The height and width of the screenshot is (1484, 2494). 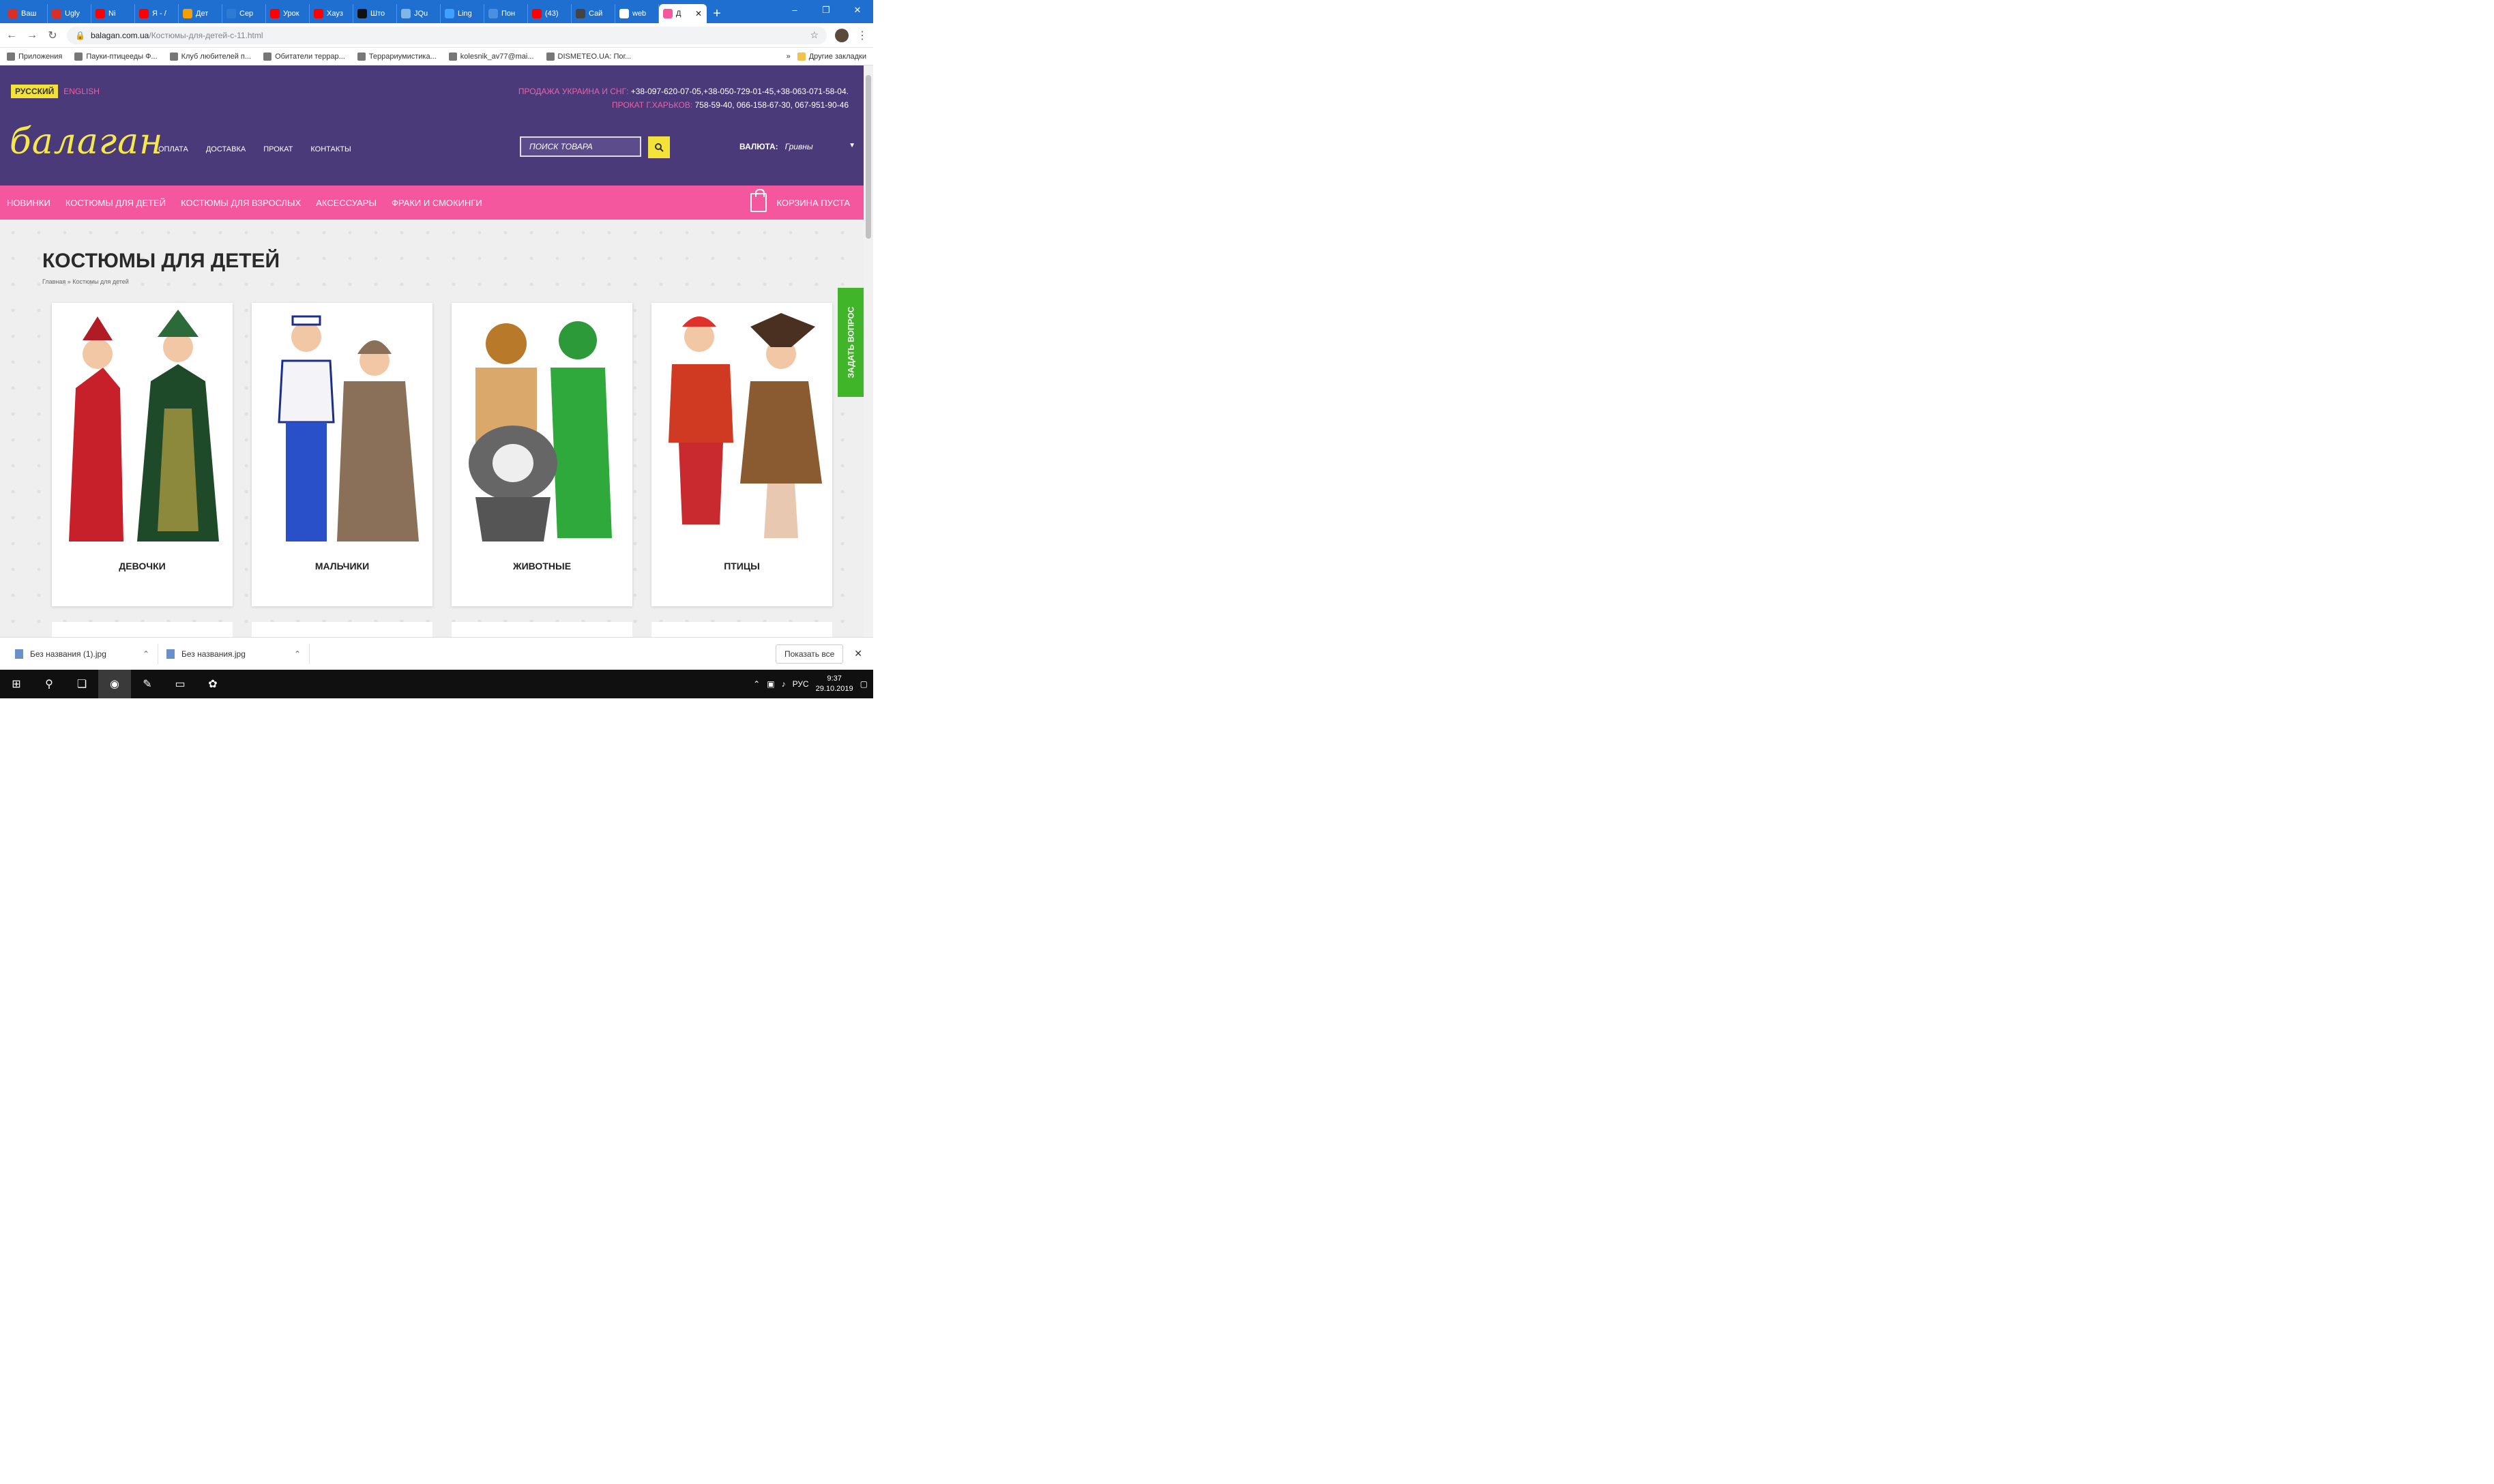 I want to click on cat-adults: КОСТЮМЫ ДЛЯ ВЗРОСЛЫХ, so click(x=241, y=203).